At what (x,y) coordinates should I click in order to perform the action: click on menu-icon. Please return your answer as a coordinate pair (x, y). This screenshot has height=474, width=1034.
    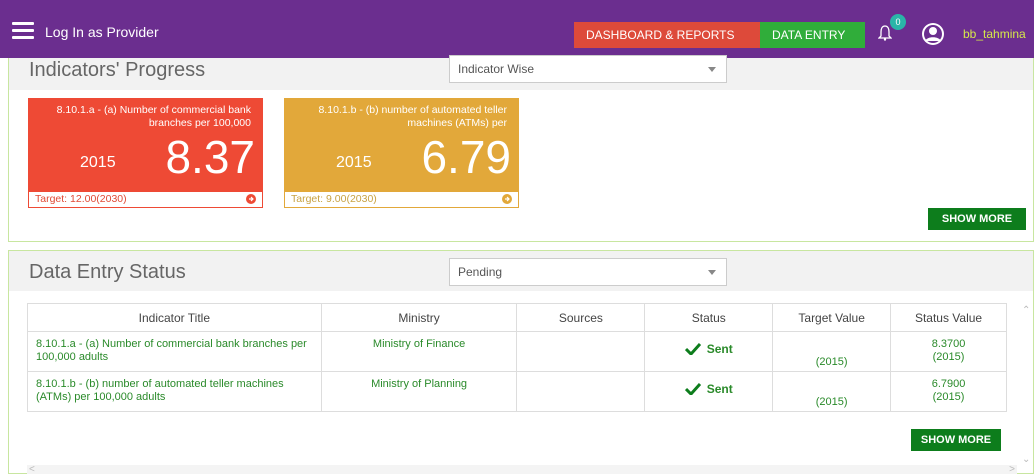
    Looking at the image, I should click on (23, 31).